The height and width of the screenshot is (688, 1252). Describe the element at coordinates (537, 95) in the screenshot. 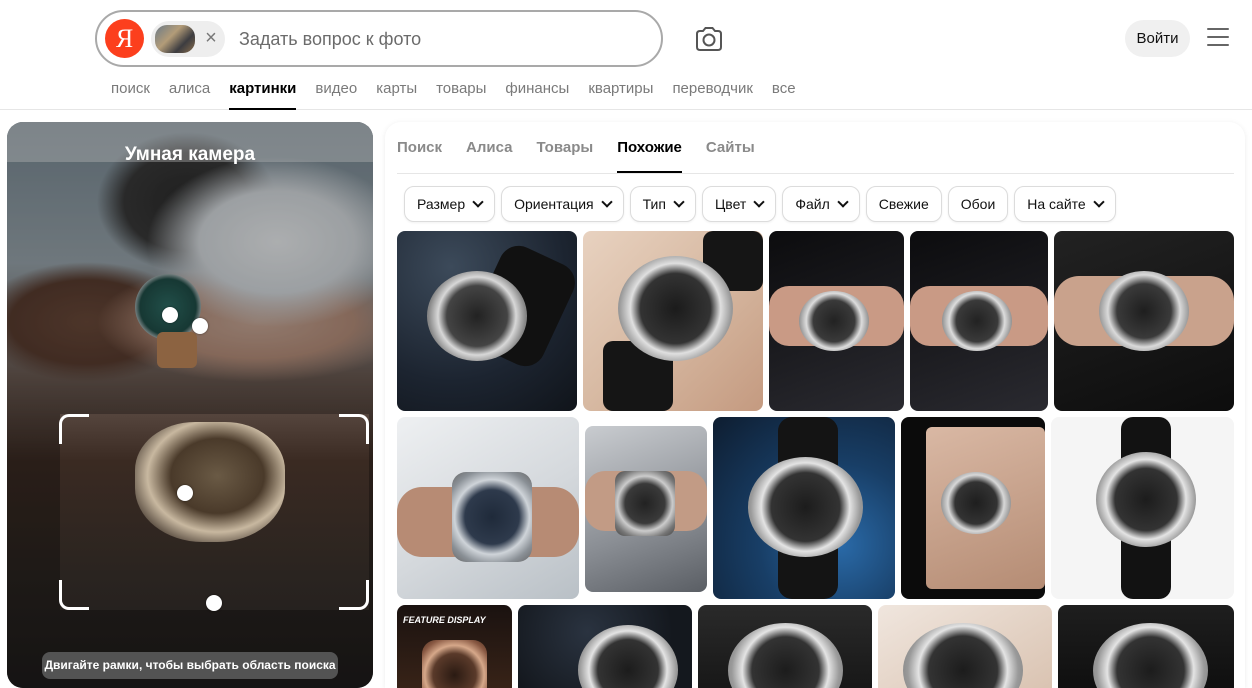

I see `nav-item-finance: финансы` at that location.